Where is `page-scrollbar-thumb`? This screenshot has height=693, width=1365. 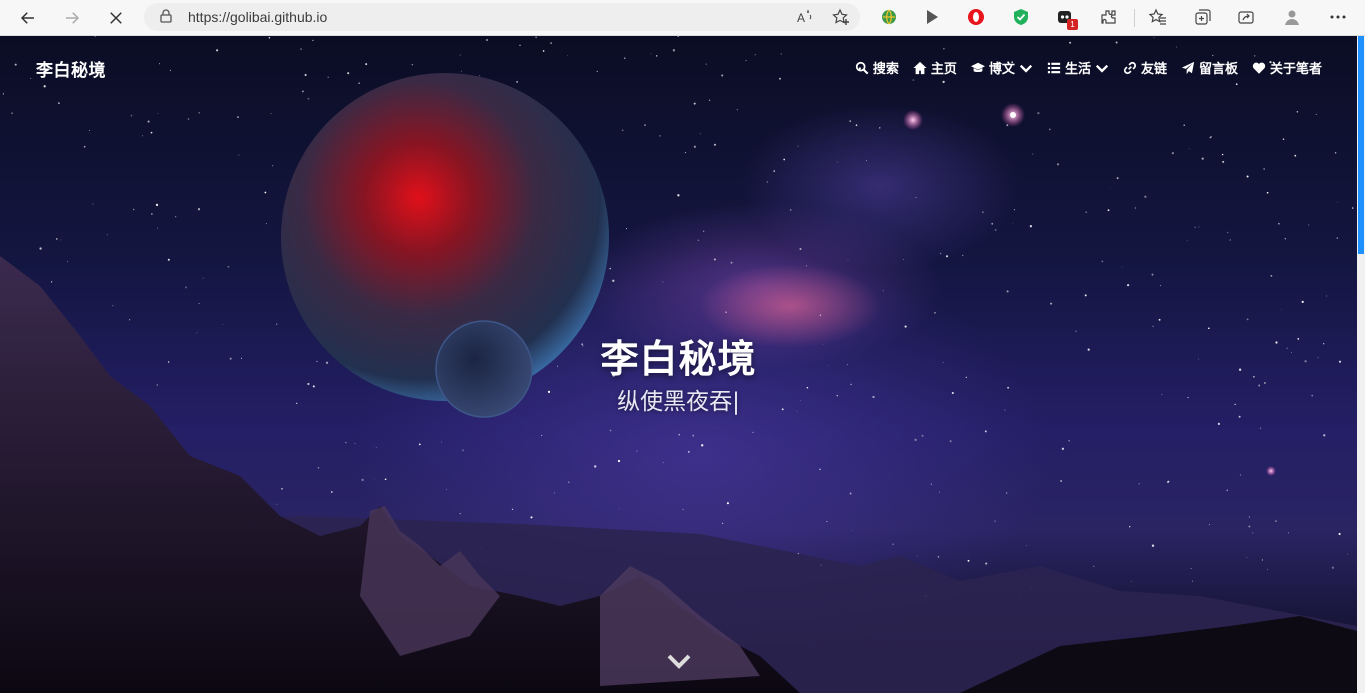 page-scrollbar-thumb is located at coordinates (1361, 145).